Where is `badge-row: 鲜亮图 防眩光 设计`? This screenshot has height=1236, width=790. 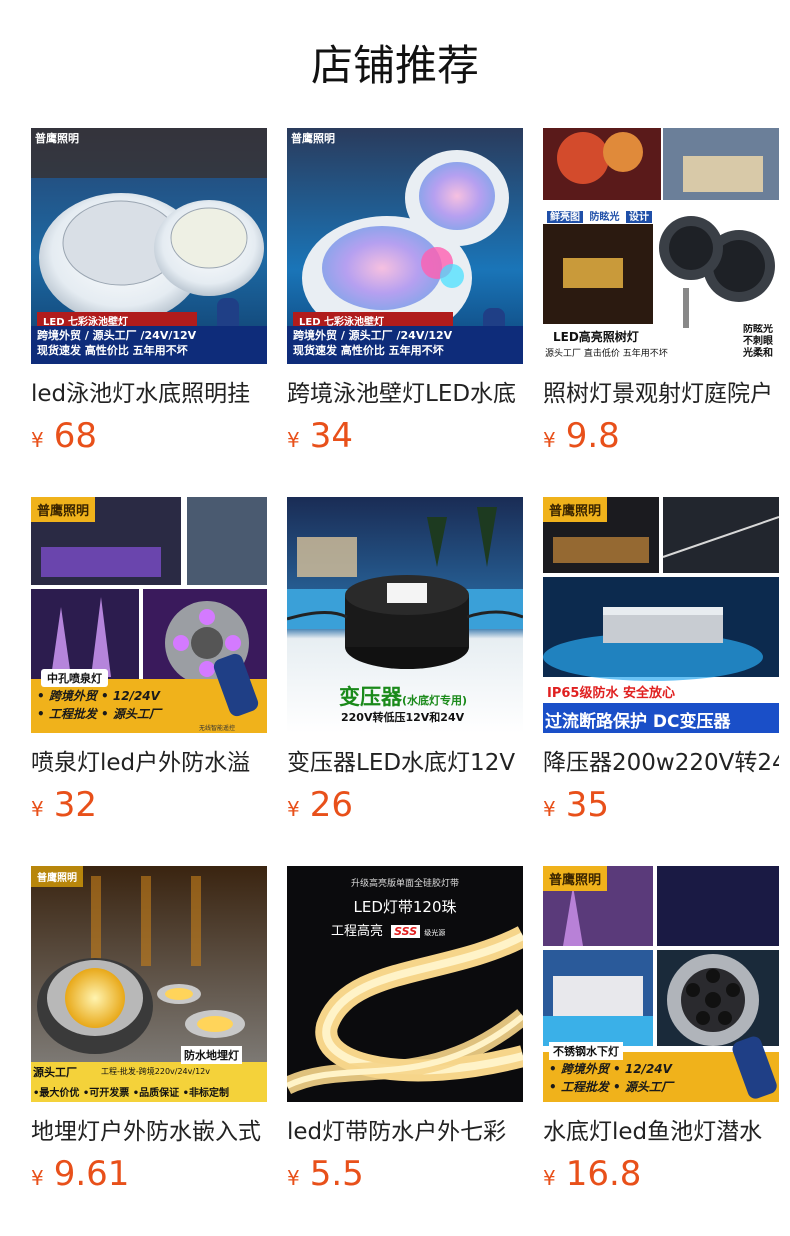
badge-row: 鲜亮图 防眩光 设计 is located at coordinates (599, 215).